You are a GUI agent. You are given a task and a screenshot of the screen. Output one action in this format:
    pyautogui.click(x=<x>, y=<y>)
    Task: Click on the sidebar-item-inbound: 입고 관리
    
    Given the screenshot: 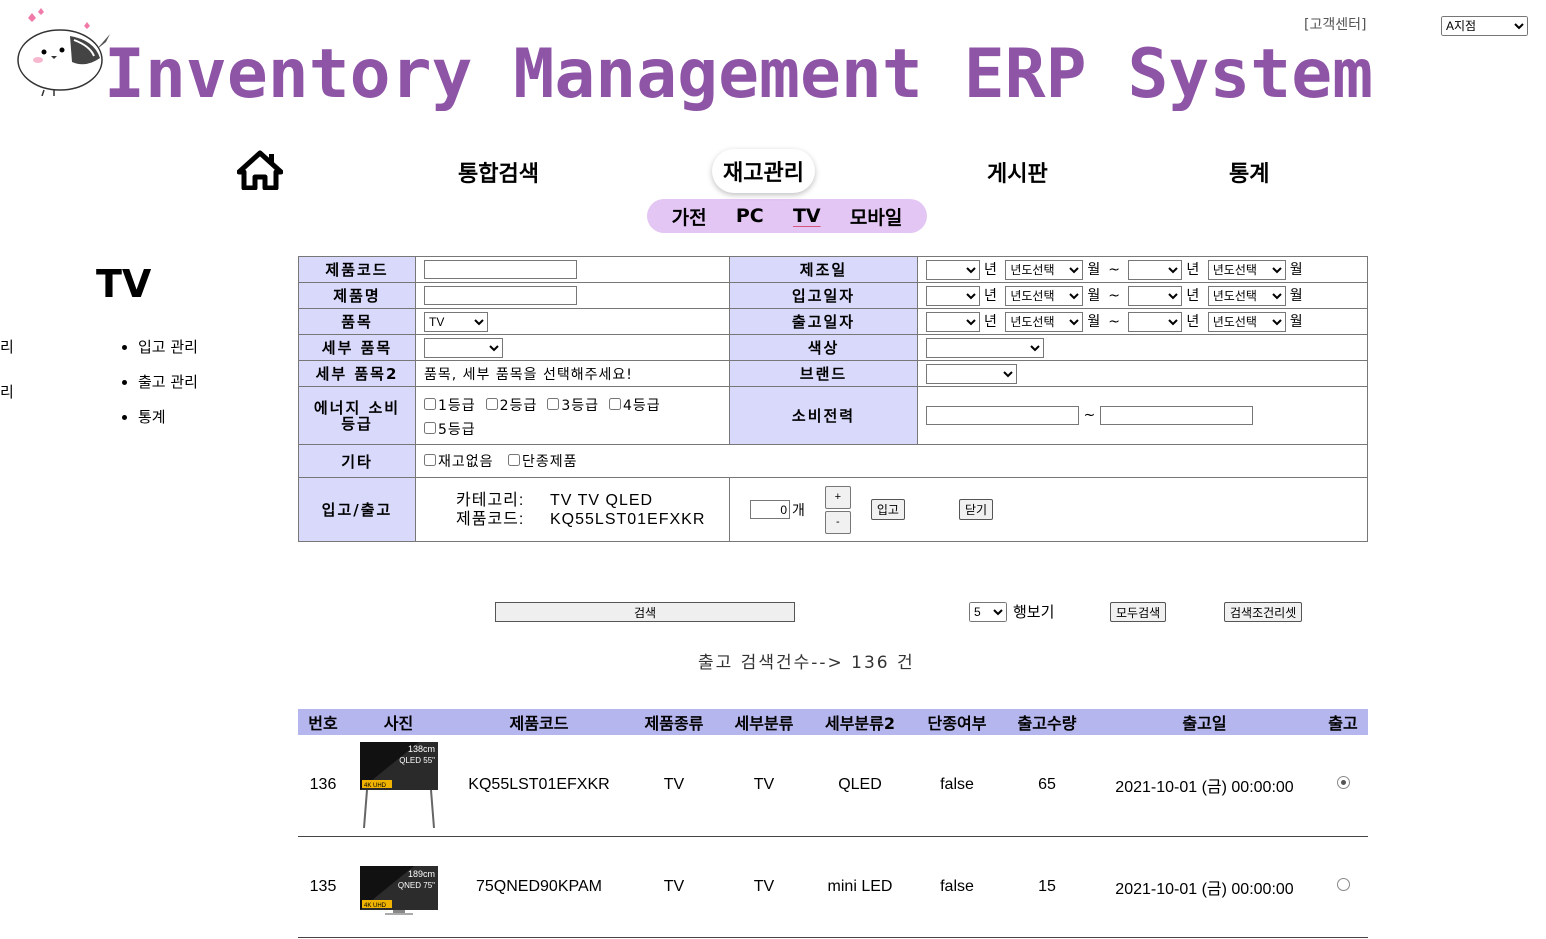 What is the action you would take?
    pyautogui.click(x=168, y=353)
    